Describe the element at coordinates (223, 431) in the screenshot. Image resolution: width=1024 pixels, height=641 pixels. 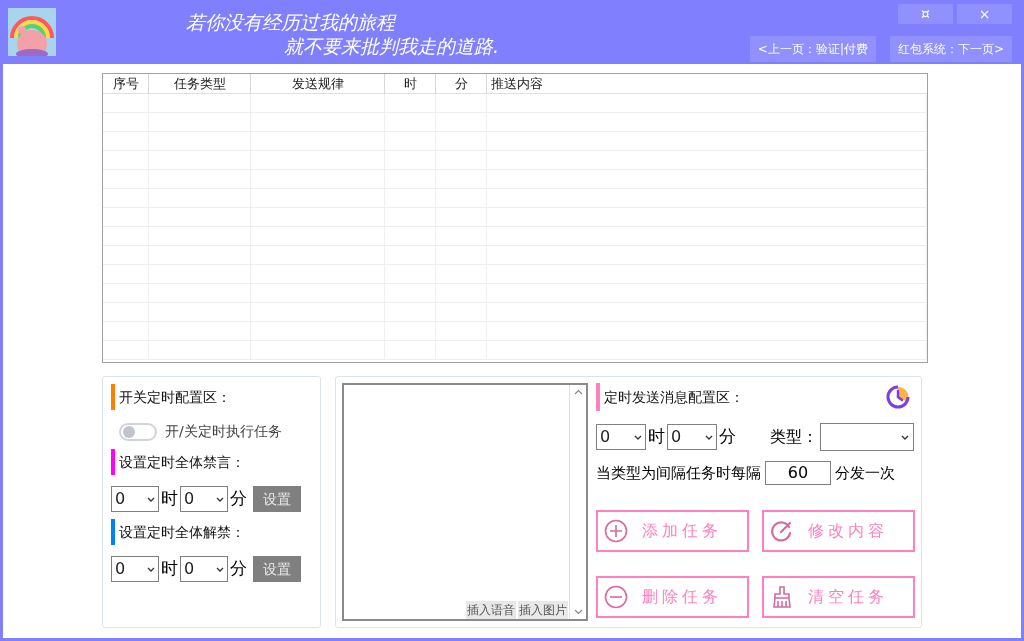
I see `switch-label: 开/关定时执行任务` at that location.